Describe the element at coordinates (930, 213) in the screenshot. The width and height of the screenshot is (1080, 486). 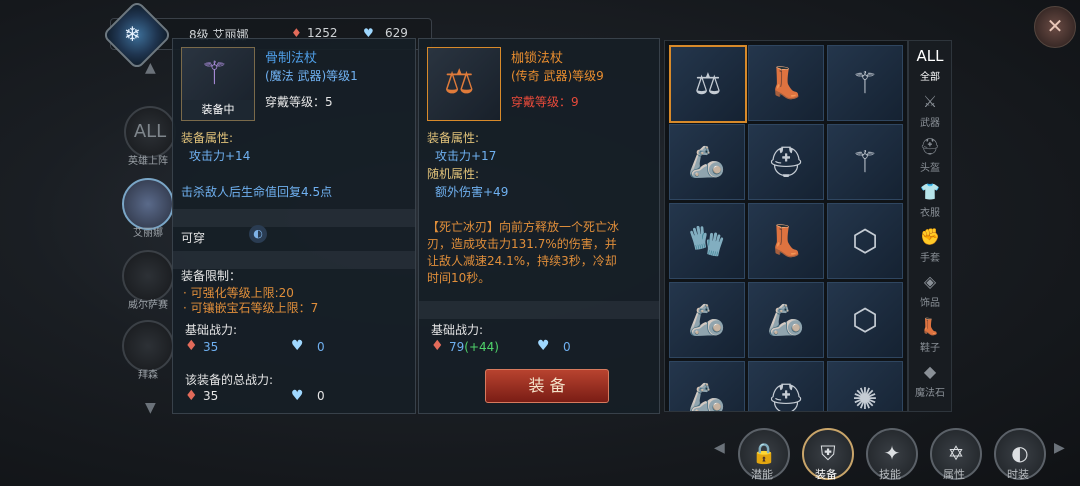
I see `category-label: 衣服` at that location.